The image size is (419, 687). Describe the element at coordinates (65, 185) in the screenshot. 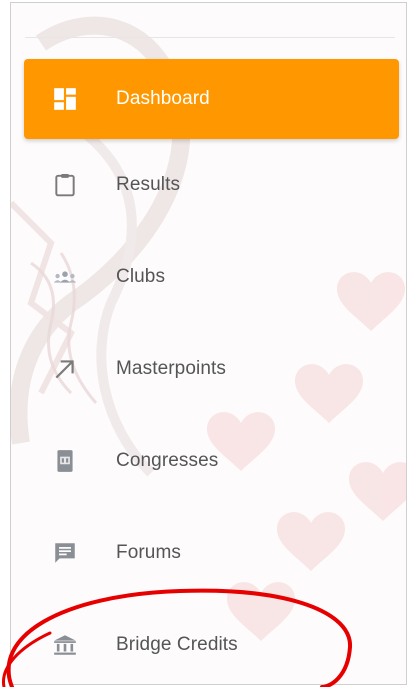

I see `clipboard-icon` at that location.